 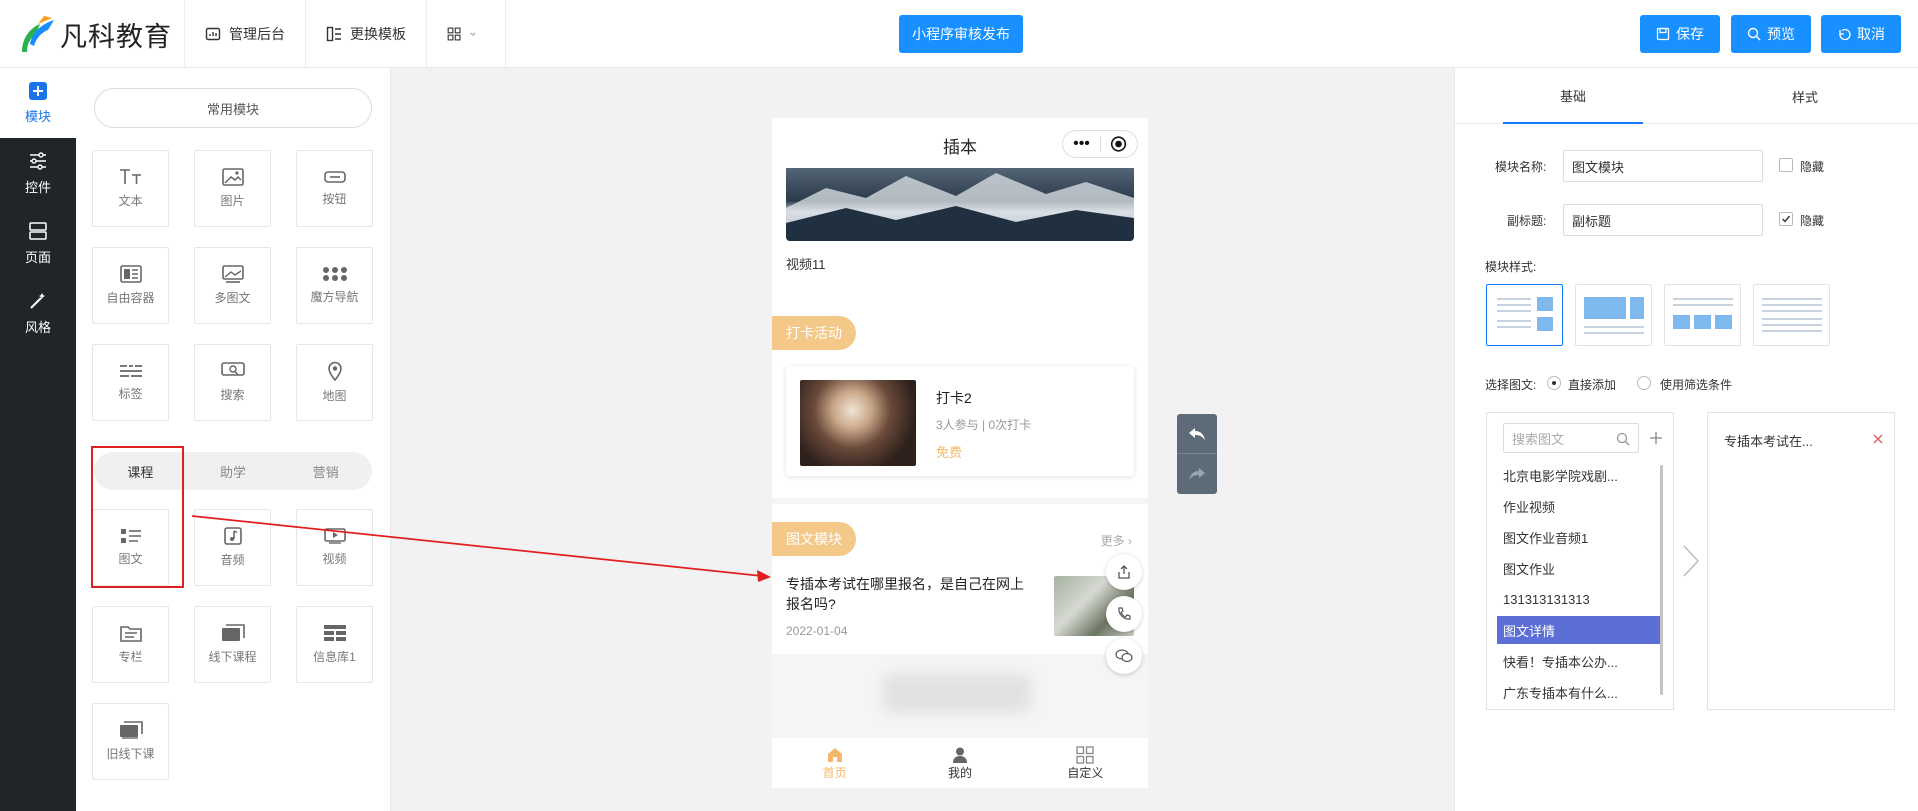 What do you see at coordinates (1554, 383) in the screenshot?
I see `direct-add-radio` at bounding box center [1554, 383].